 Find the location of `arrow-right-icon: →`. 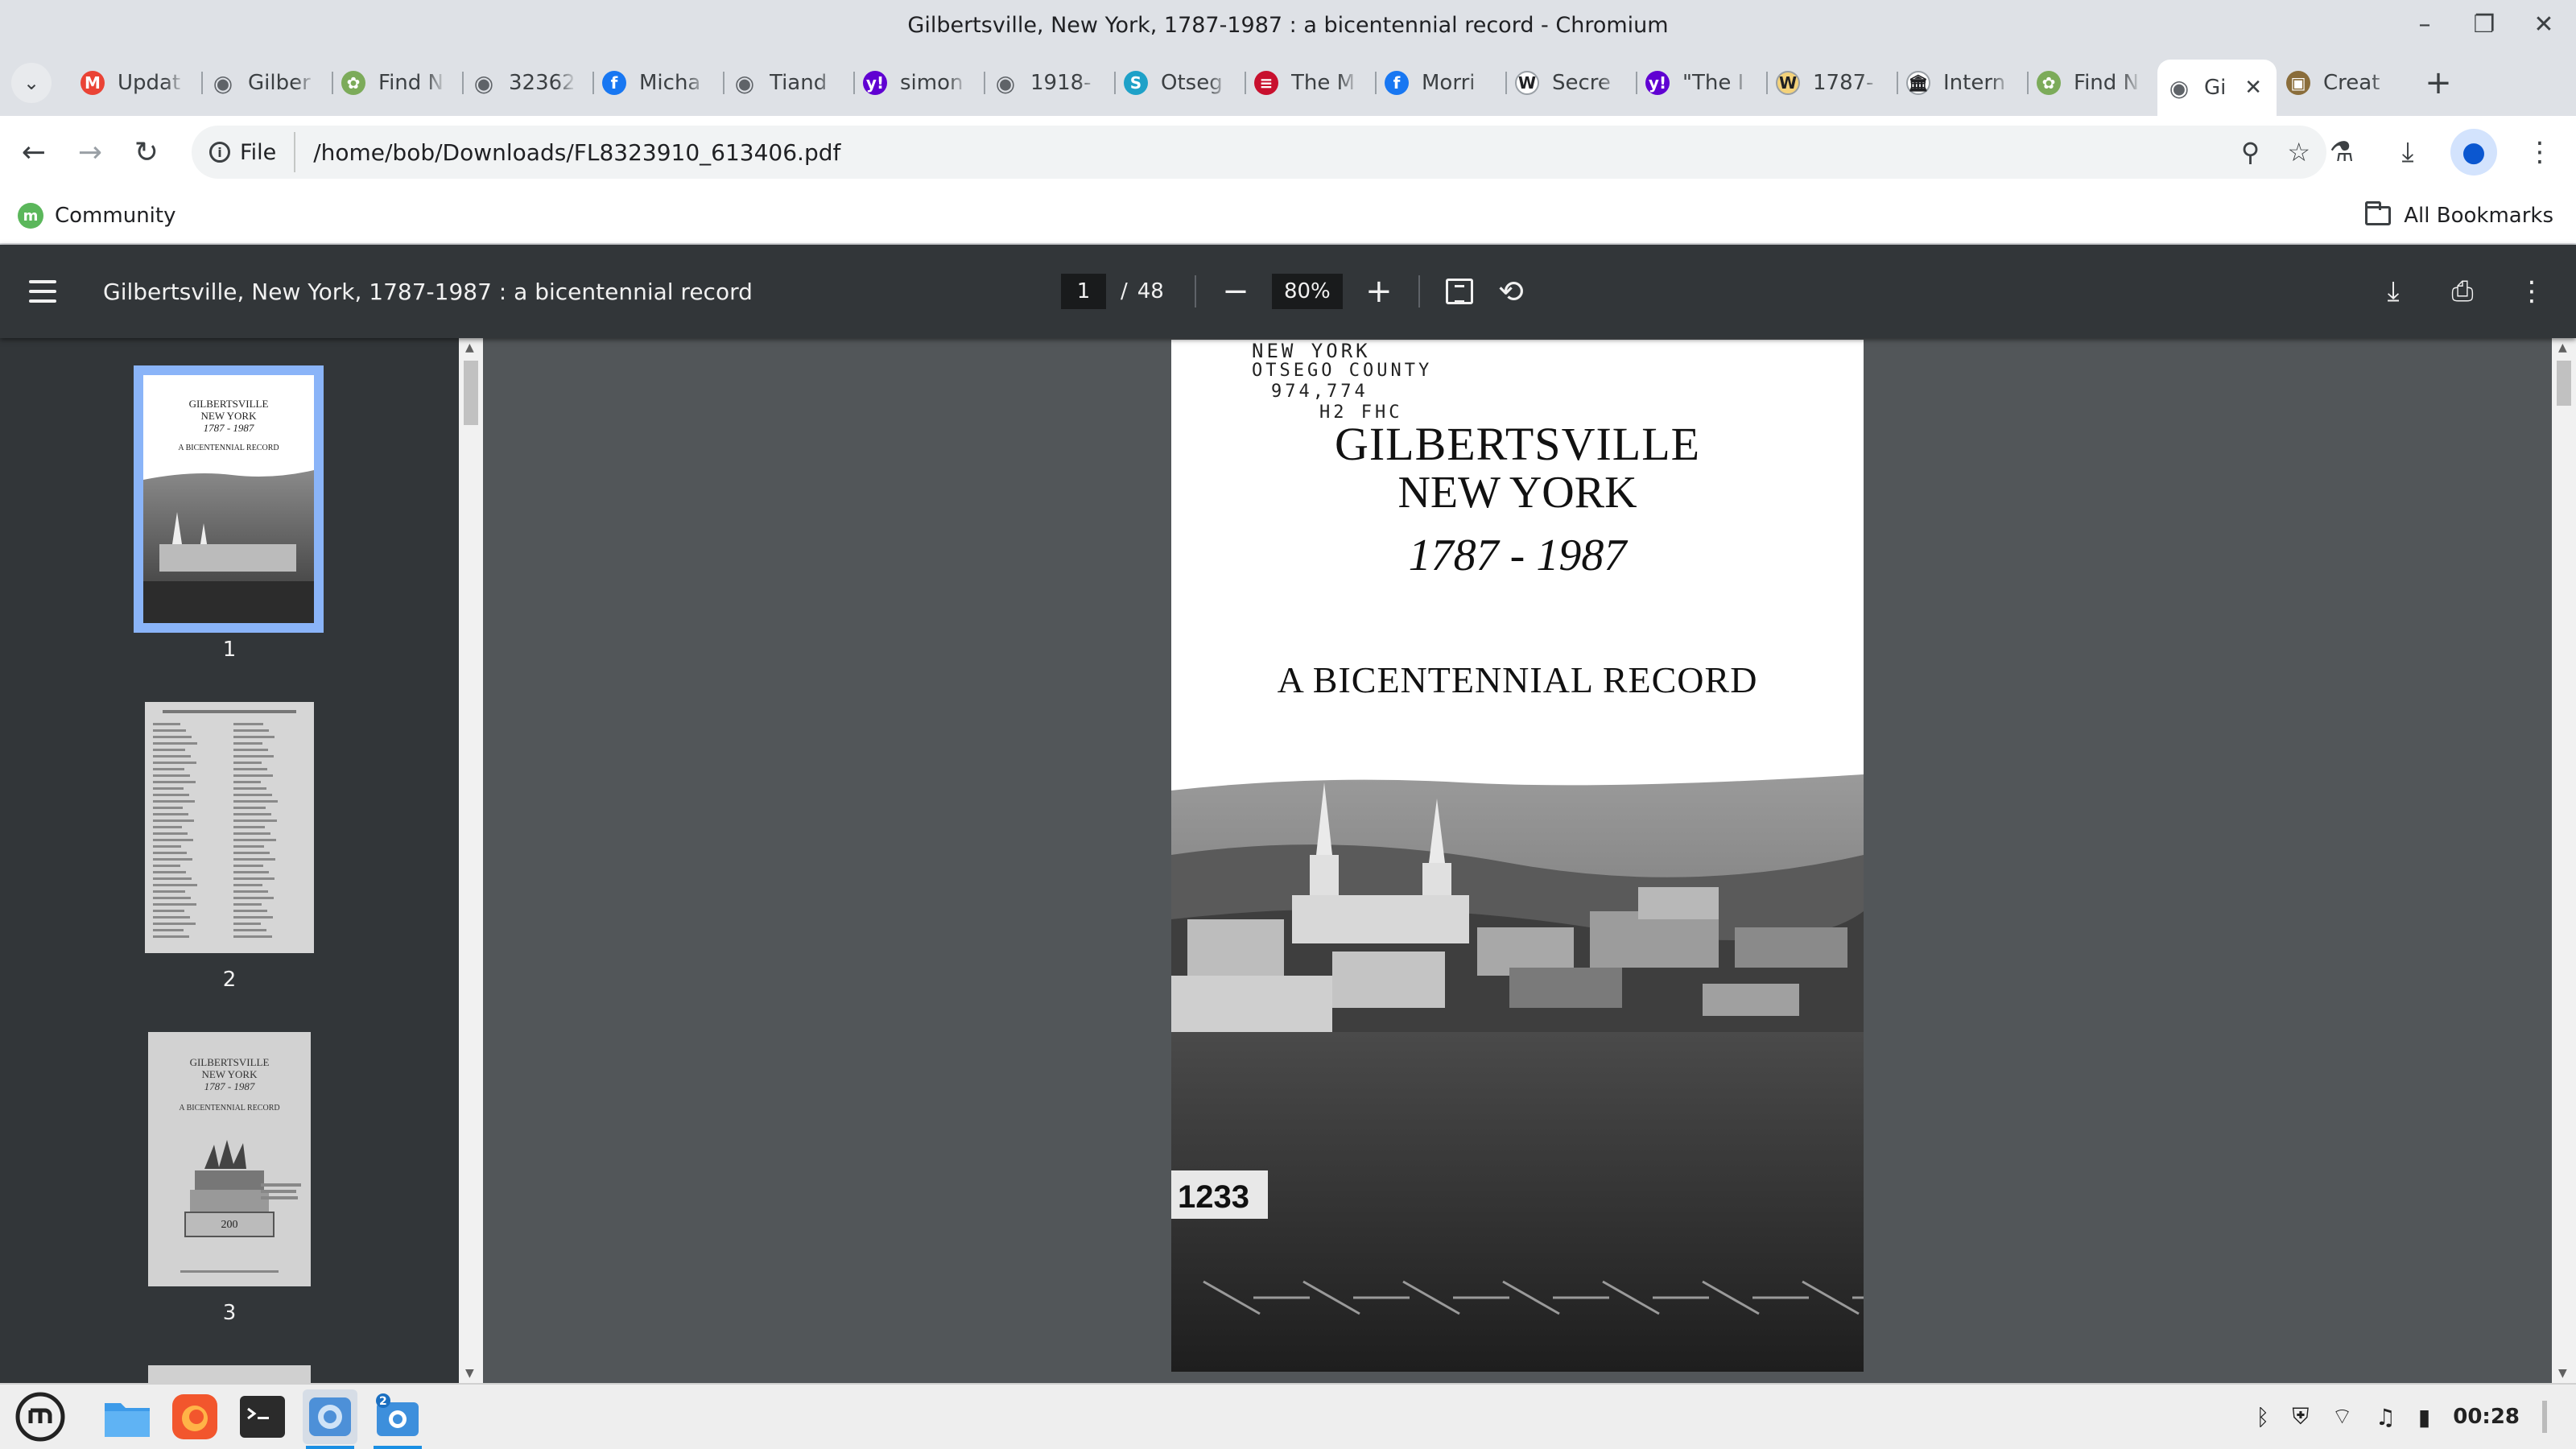

arrow-right-icon: → is located at coordinates (90, 152).